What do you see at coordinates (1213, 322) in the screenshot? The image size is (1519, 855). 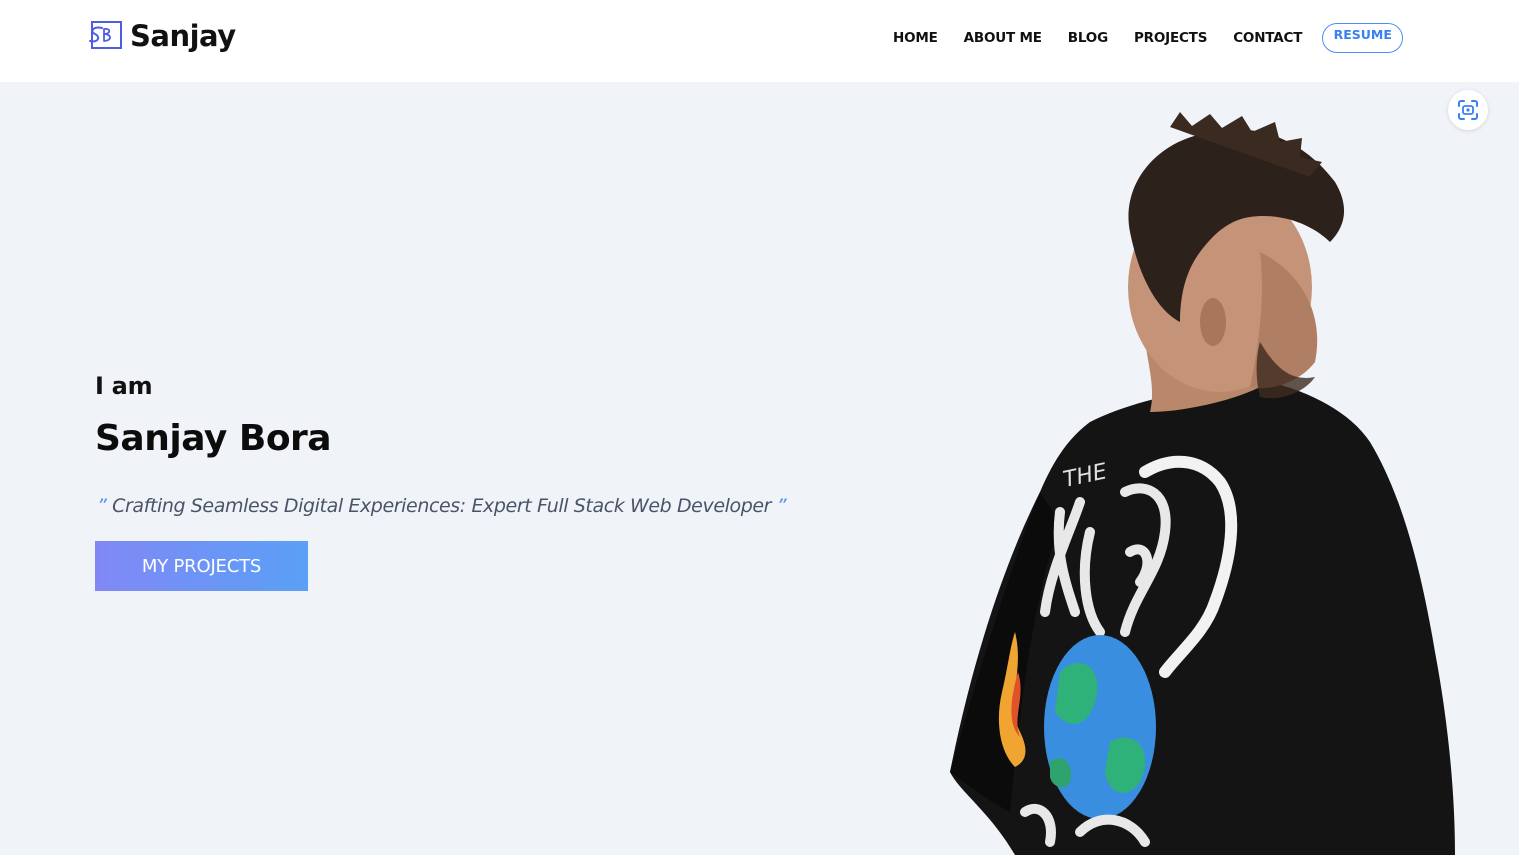 I see `ear-shape` at bounding box center [1213, 322].